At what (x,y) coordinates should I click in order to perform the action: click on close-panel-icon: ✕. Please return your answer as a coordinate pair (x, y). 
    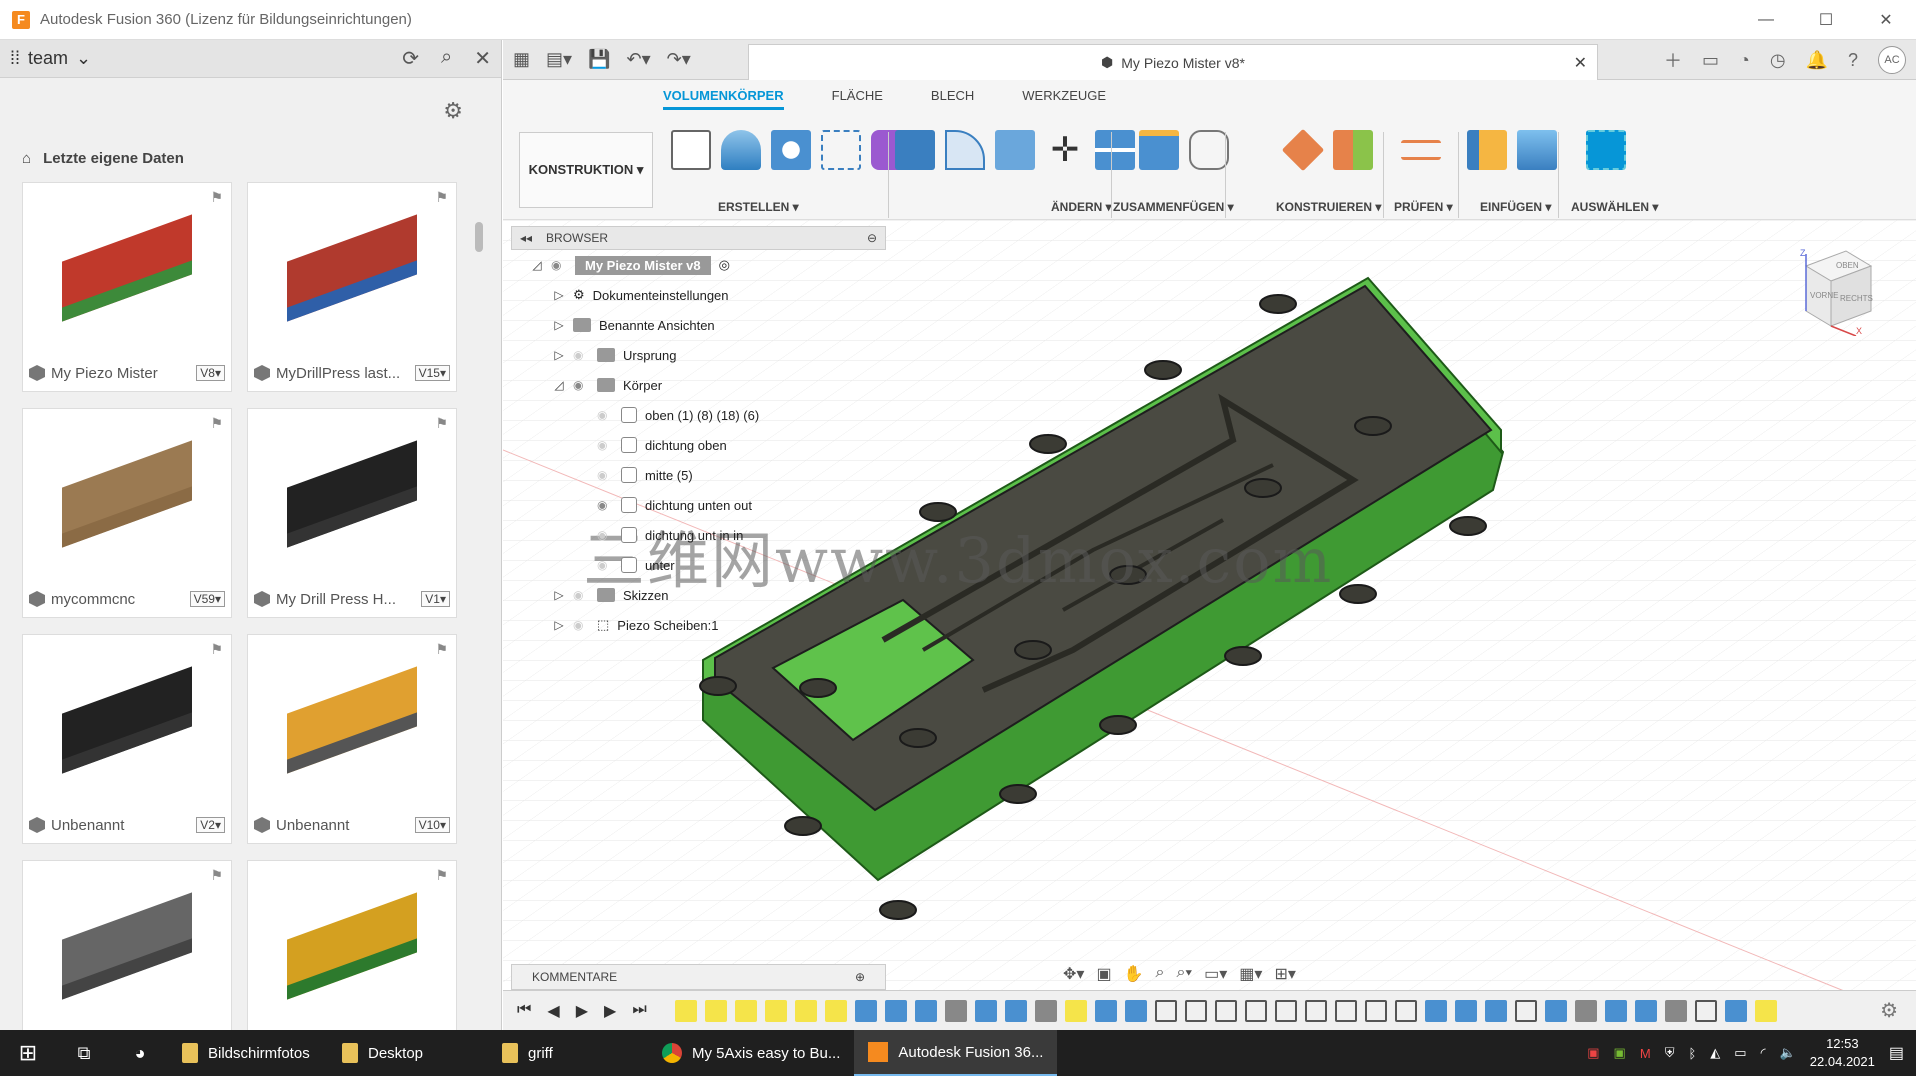
    Looking at the image, I should click on (482, 58).